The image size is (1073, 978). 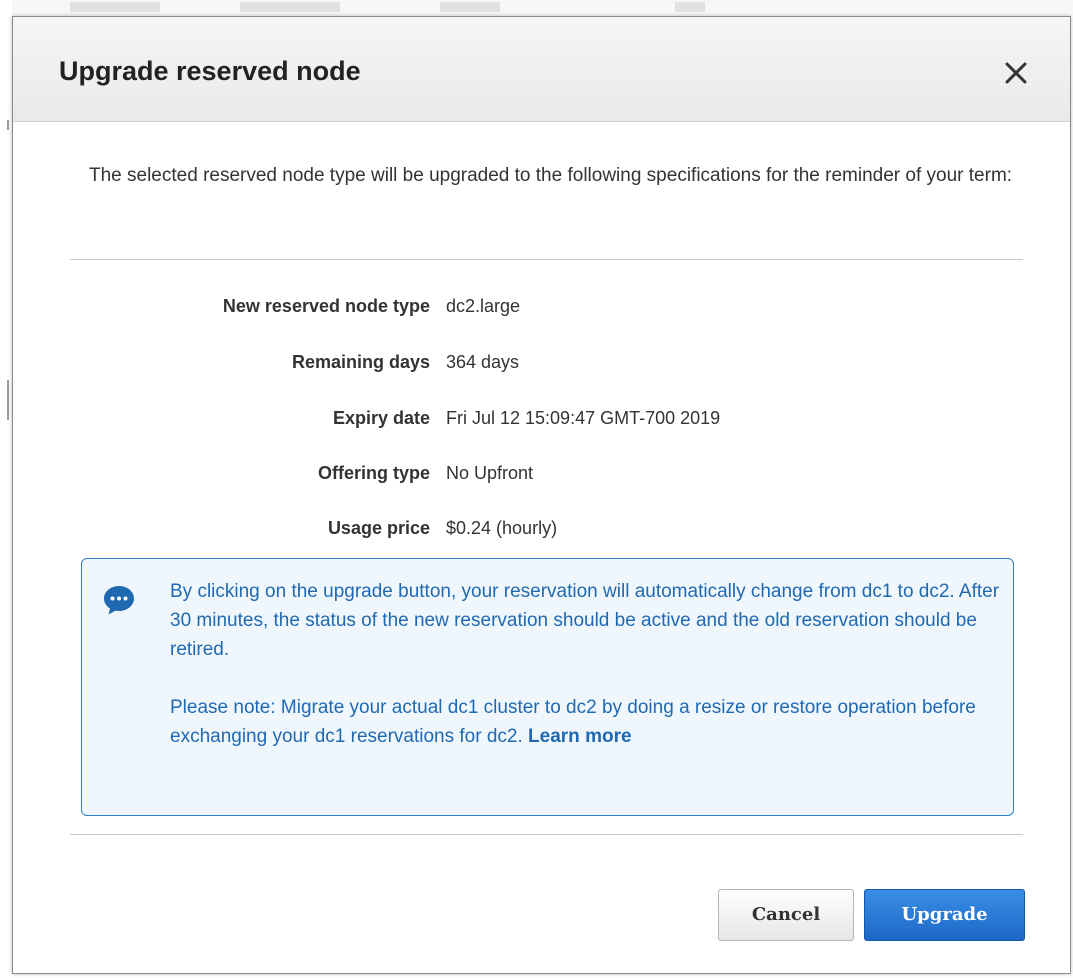 I want to click on dialog-title: Upgrade reserved node, so click(x=210, y=71).